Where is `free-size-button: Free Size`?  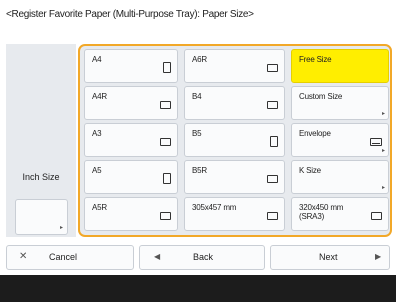
free-size-button: Free Size is located at coordinates (340, 66).